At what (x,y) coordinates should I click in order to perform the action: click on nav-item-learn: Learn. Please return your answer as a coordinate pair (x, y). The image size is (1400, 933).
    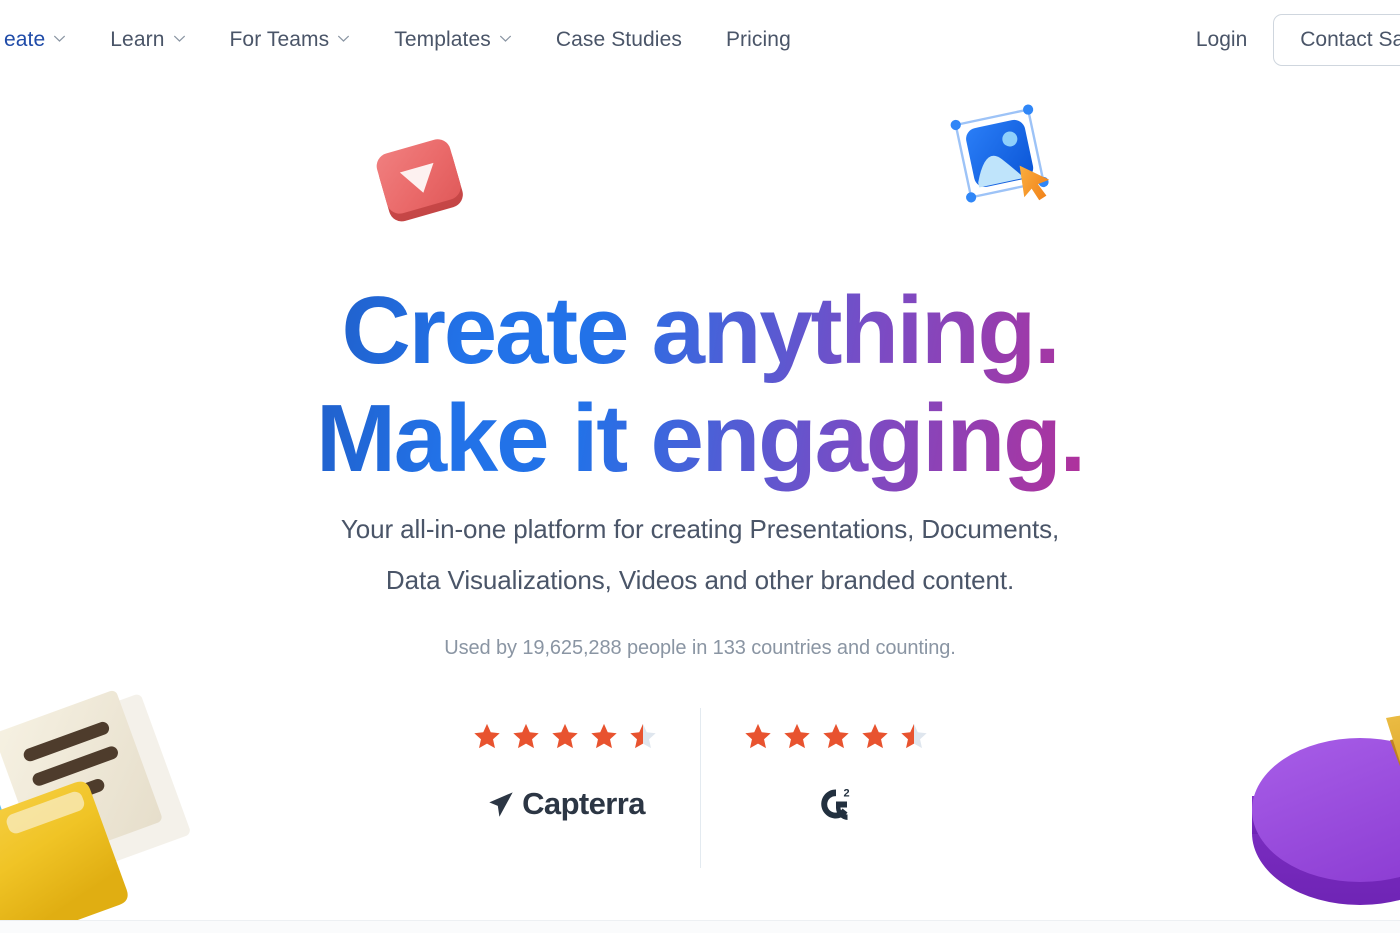
    Looking at the image, I should click on (147, 40).